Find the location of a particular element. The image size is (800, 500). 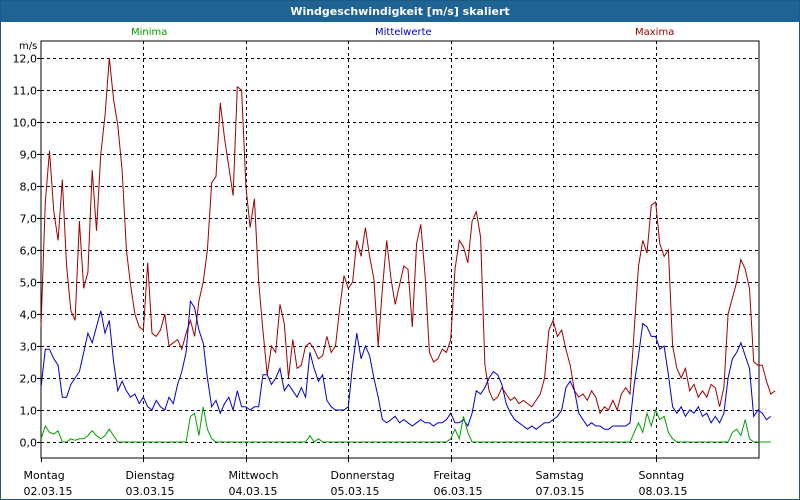

x-tick-day: Sonntag is located at coordinates (662, 475).